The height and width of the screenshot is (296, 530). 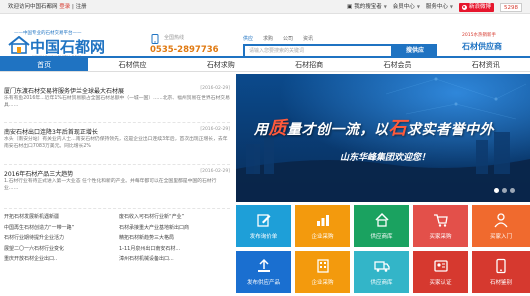 What do you see at coordinates (64, 7) in the screenshot?
I see `login-link: 登录` at bounding box center [64, 7].